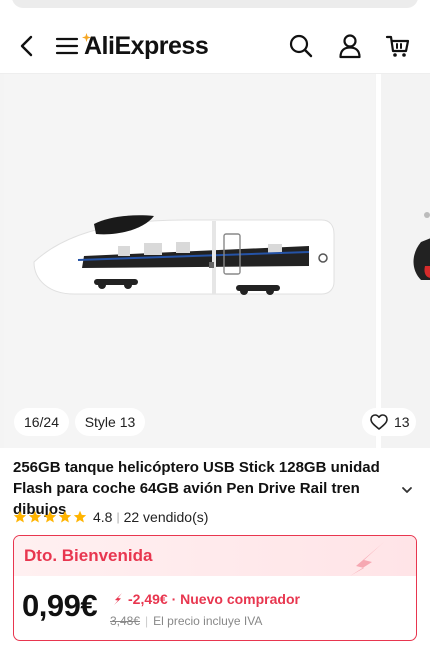 Image resolution: width=430 pixels, height=650 pixels. I want to click on promo-title: Dto. Bienvenida, so click(88, 555).